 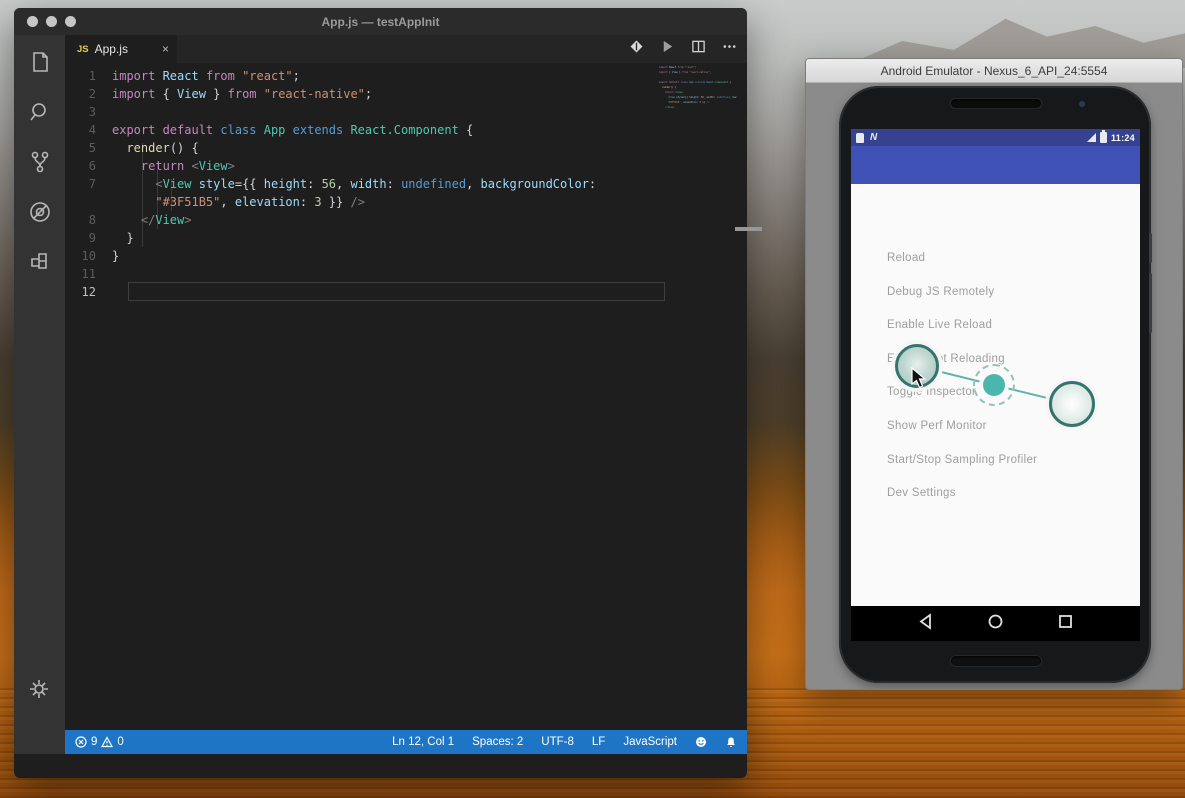 I want to click on window-title: App.js — testAppInit, so click(x=380, y=21).